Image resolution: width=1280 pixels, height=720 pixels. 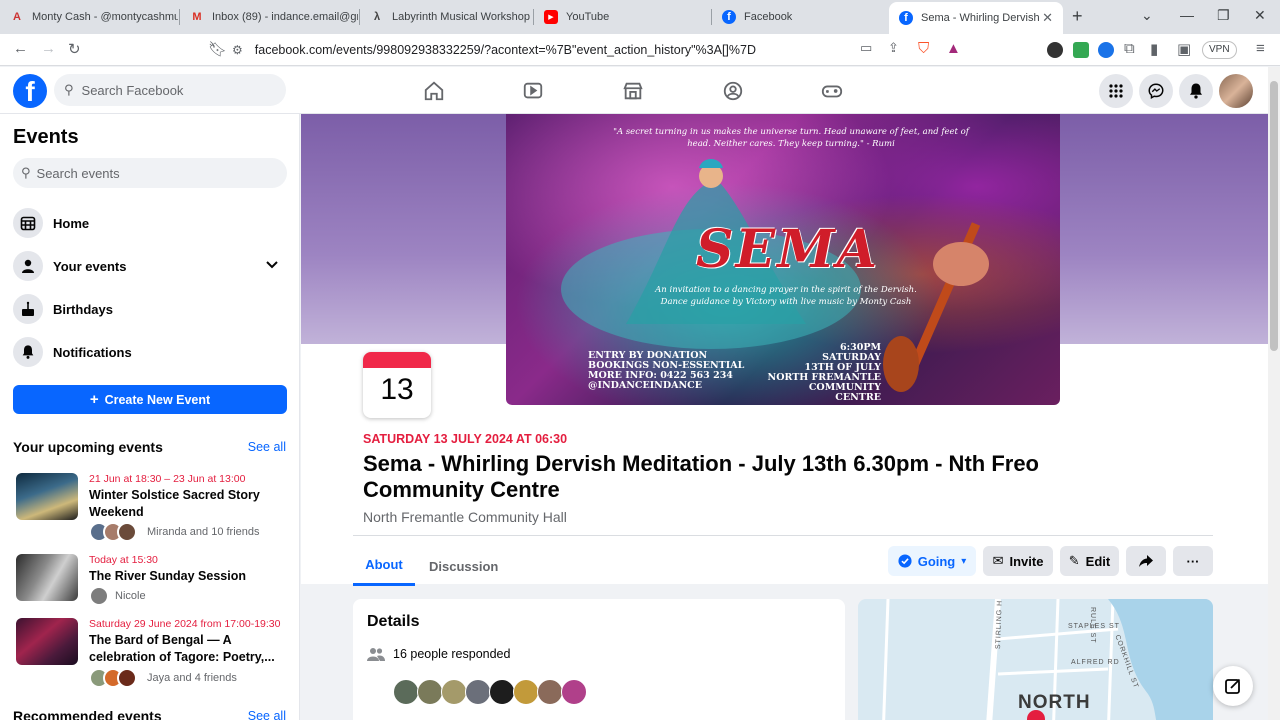 I want to click on sidebar-item-birthdays: Birthdays, so click(x=150, y=309).